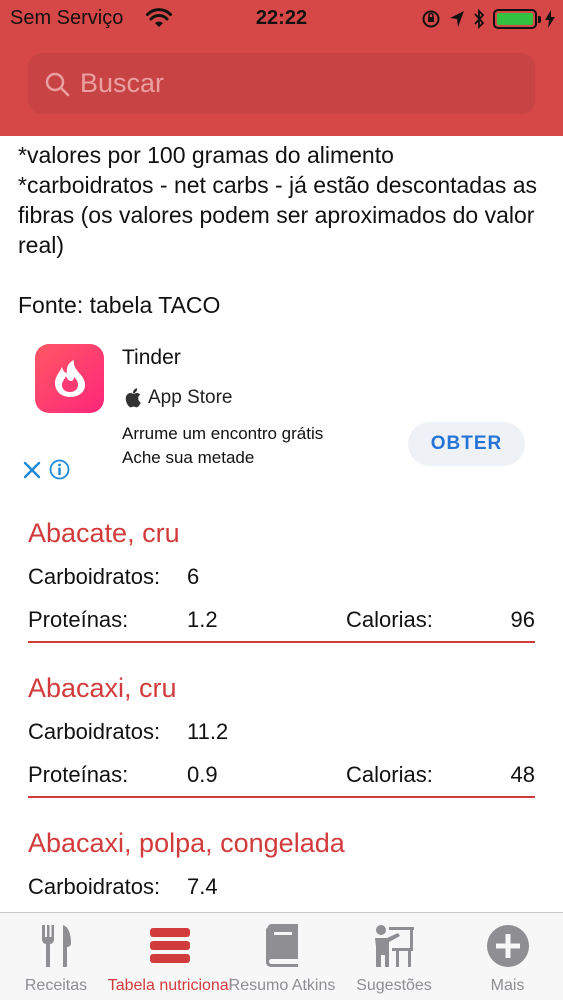 This screenshot has height=1000, width=563. What do you see at coordinates (56, 946) in the screenshot?
I see `fork-knife-icon` at bounding box center [56, 946].